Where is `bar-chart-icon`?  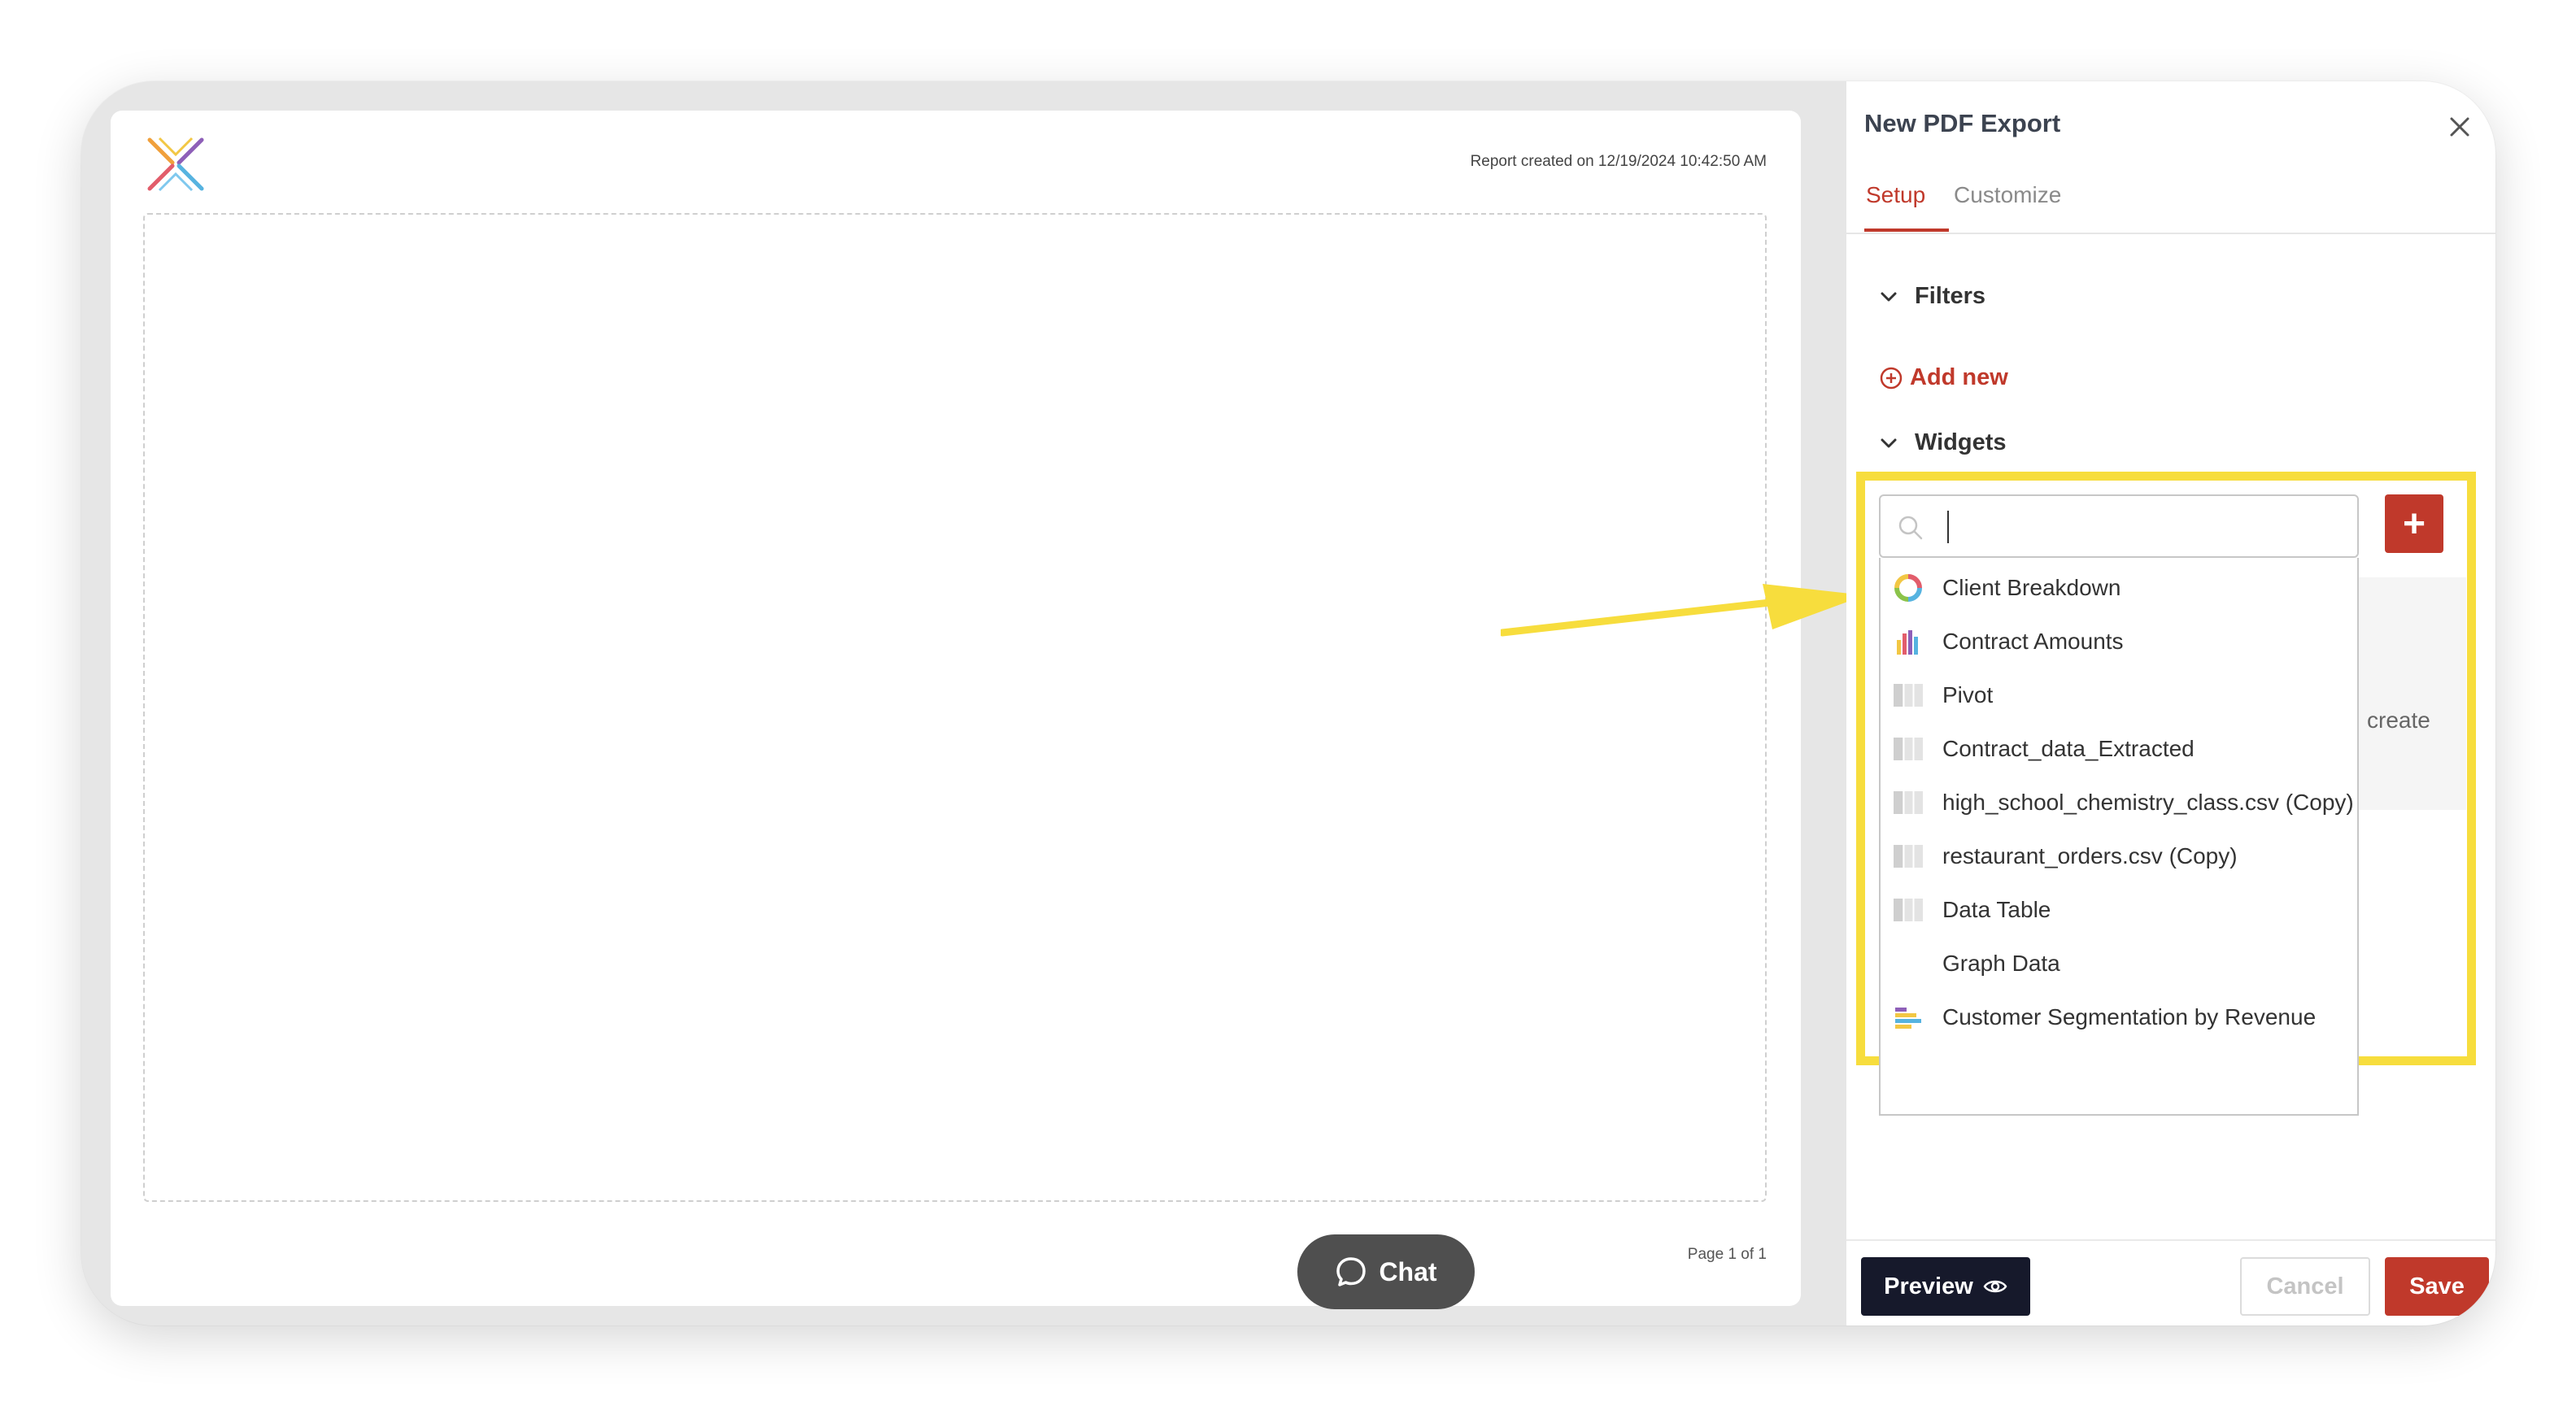
bar-chart-icon is located at coordinates (1907, 643).